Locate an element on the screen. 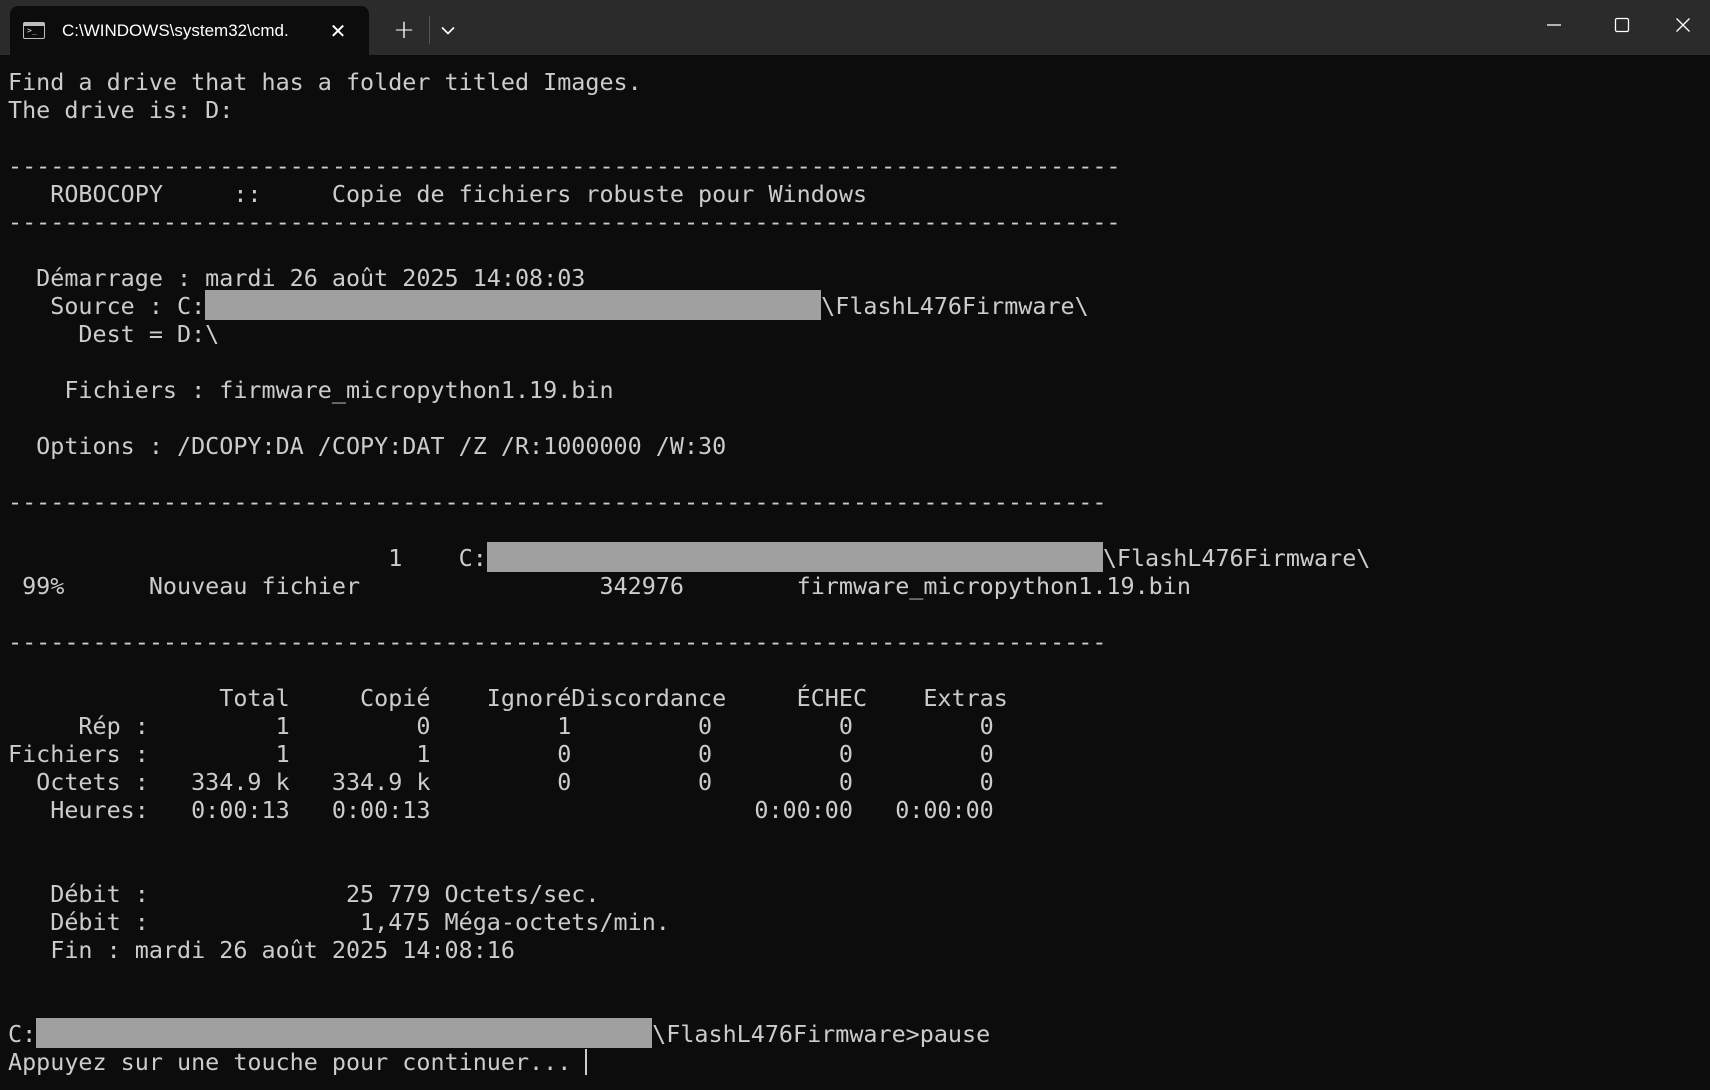  start-time-line: Démarrage : mardi 26 août 2025 14:08:03 is located at coordinates (297, 278).